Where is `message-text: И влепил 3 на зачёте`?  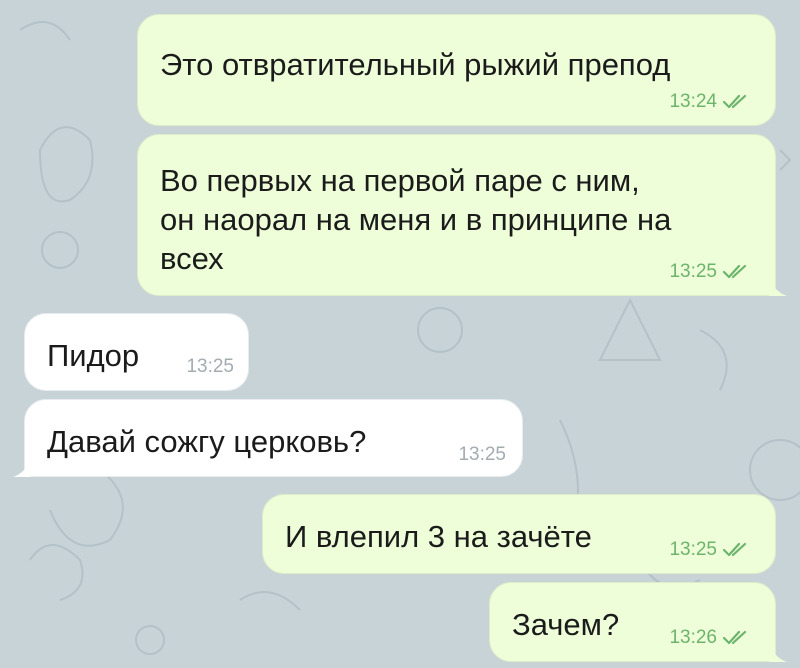 message-text: И влепил 3 на зачёте is located at coordinates (438, 536).